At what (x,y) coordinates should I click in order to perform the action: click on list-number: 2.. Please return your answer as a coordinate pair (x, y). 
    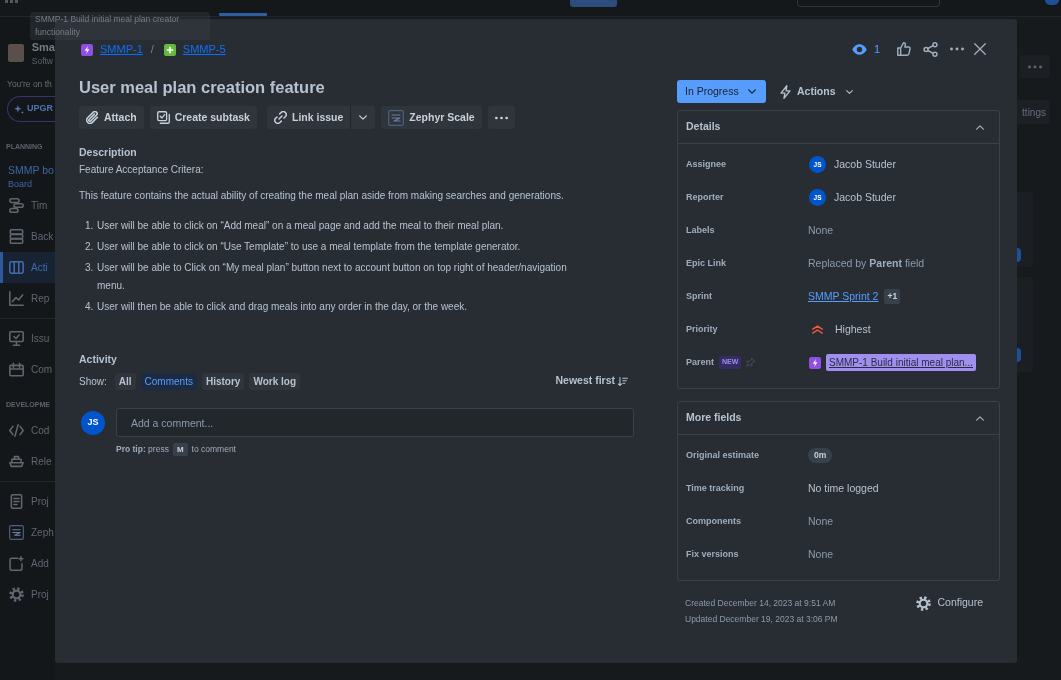
    Looking at the image, I should click on (90, 247).